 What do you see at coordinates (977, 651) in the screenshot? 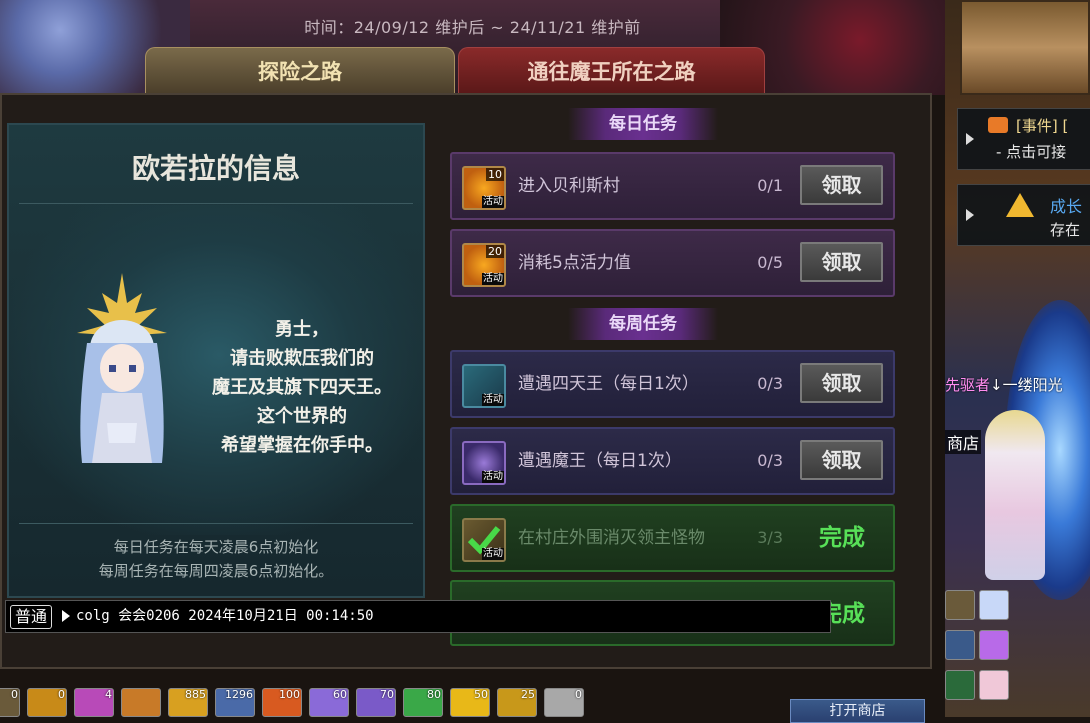
I see `side-skill-icons` at bounding box center [977, 651].